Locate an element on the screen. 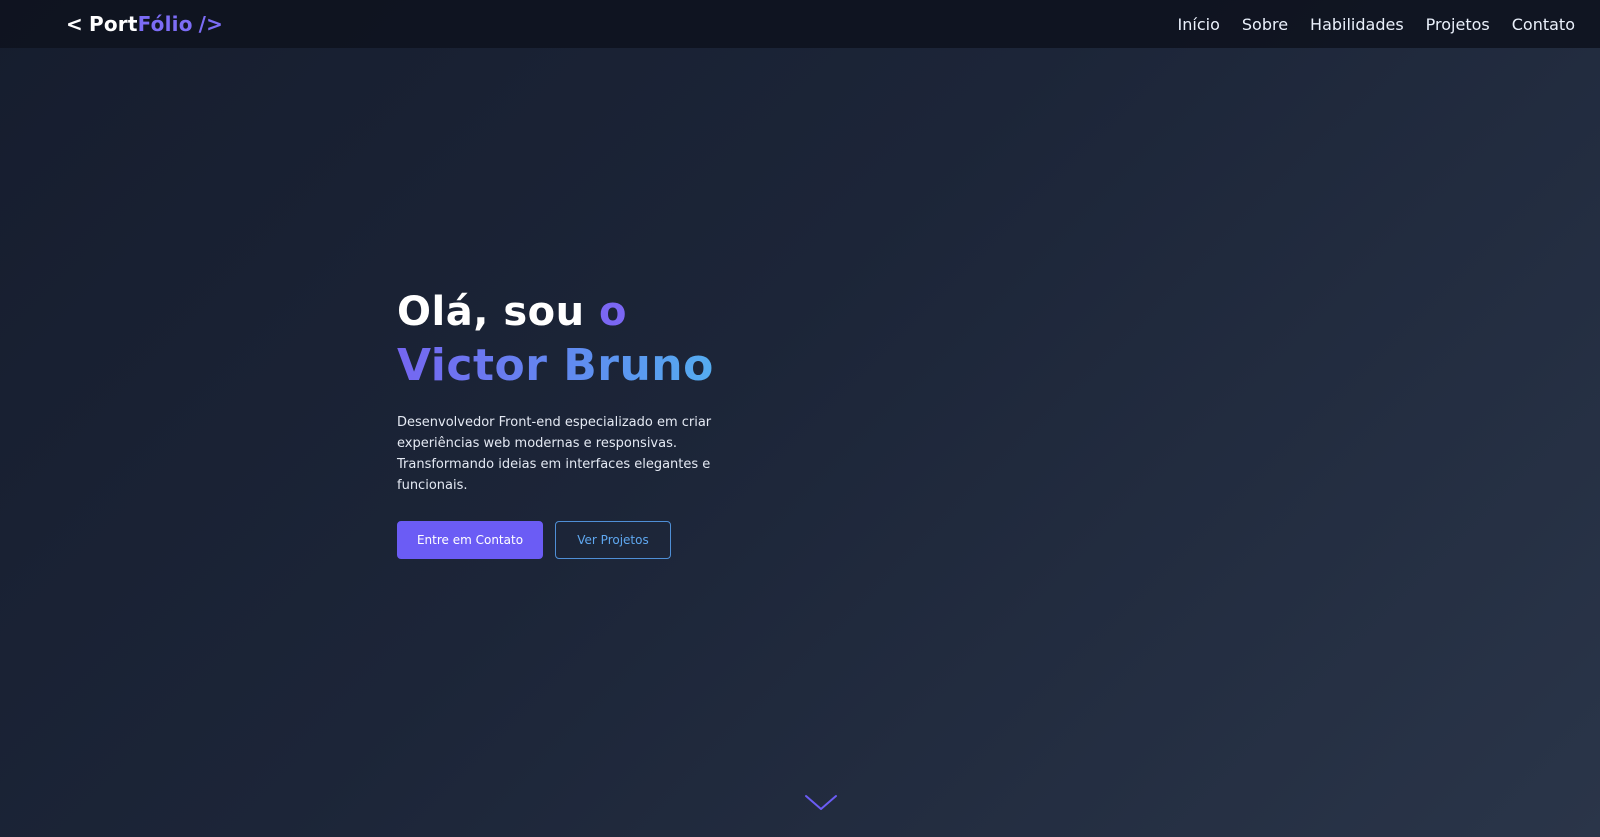  nav-link-inicio: Início is located at coordinates (1199, 24).